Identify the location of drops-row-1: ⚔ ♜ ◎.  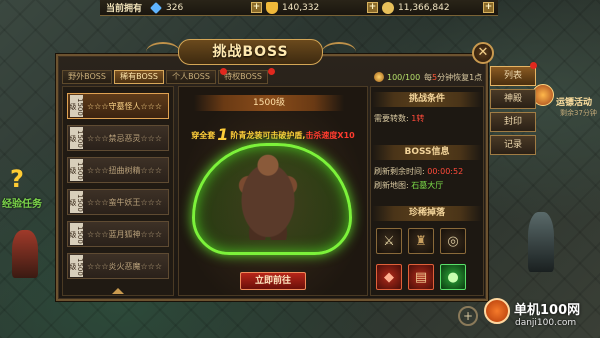
(421, 241).